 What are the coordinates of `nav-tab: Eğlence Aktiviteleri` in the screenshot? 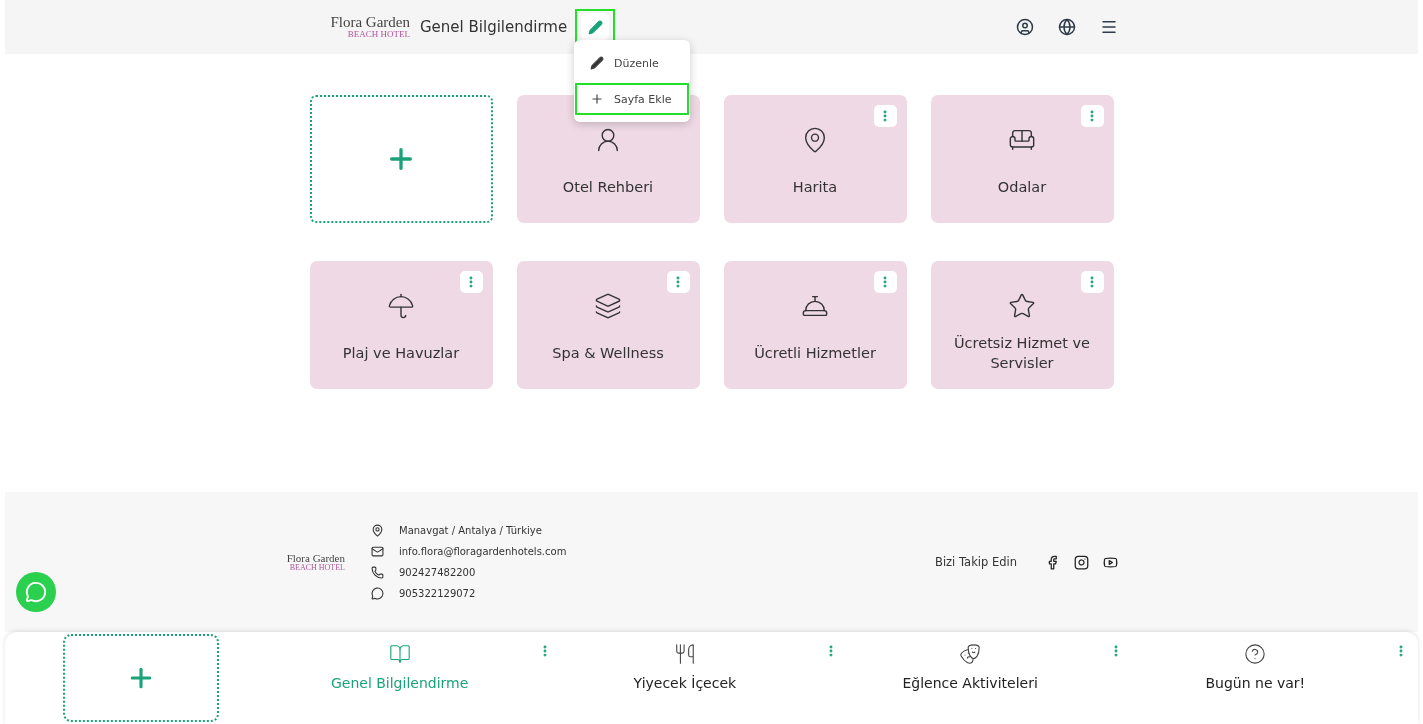 It's located at (970, 667).